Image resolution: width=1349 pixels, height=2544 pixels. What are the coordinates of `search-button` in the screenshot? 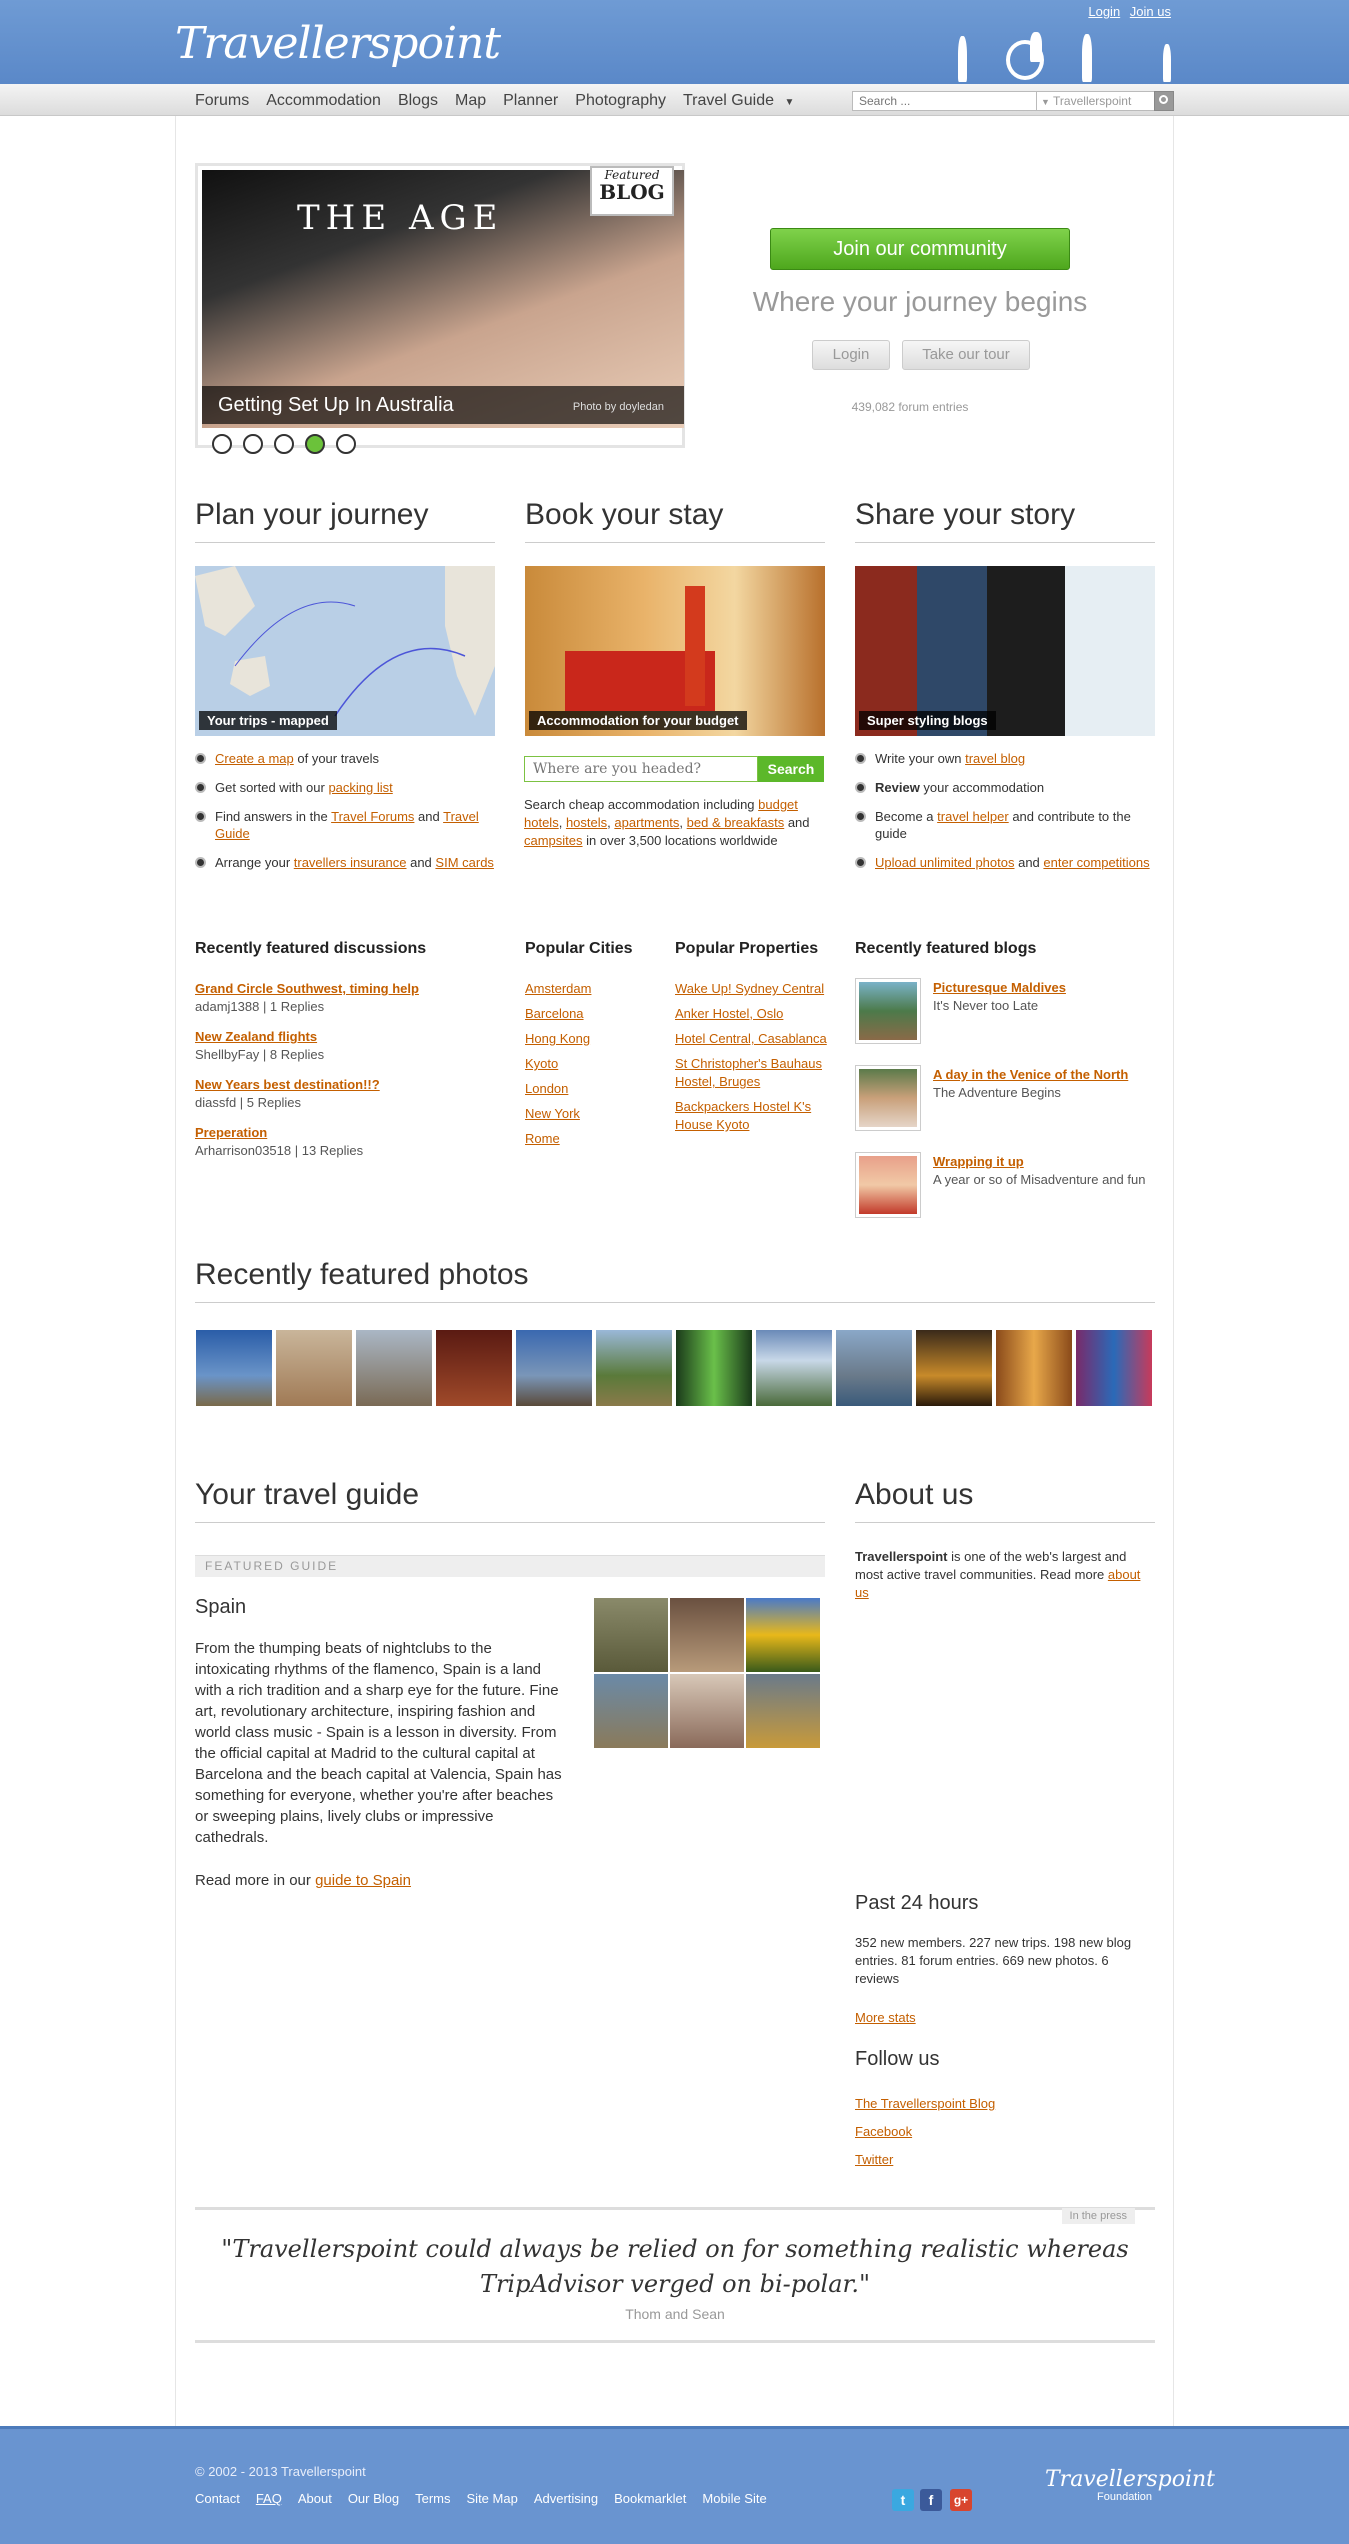 It's located at (1164, 101).